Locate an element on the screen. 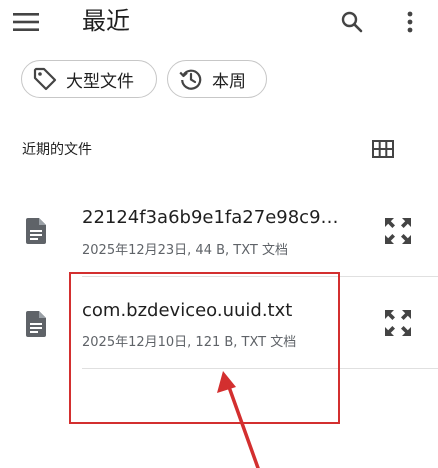  search-icon is located at coordinates (352, 22).